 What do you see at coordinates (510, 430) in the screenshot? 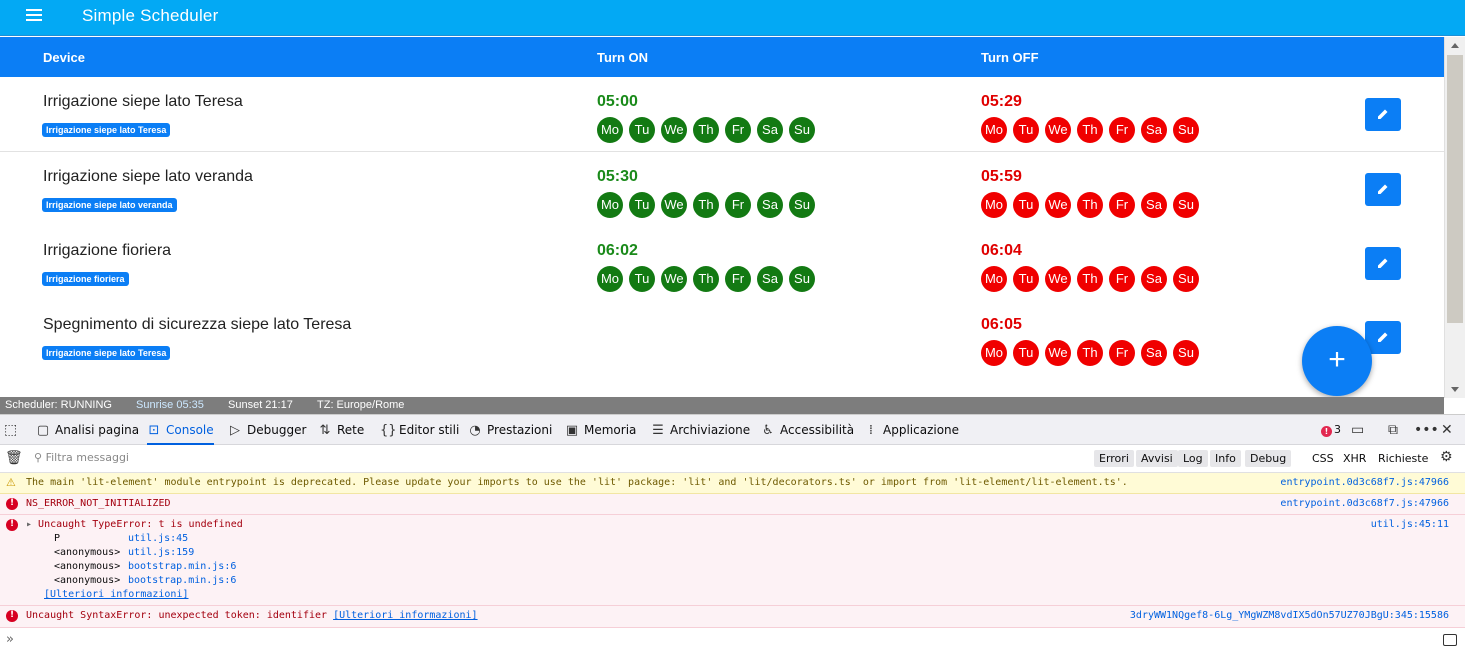
I see `tab-performance: ◔ Prestazioni` at bounding box center [510, 430].